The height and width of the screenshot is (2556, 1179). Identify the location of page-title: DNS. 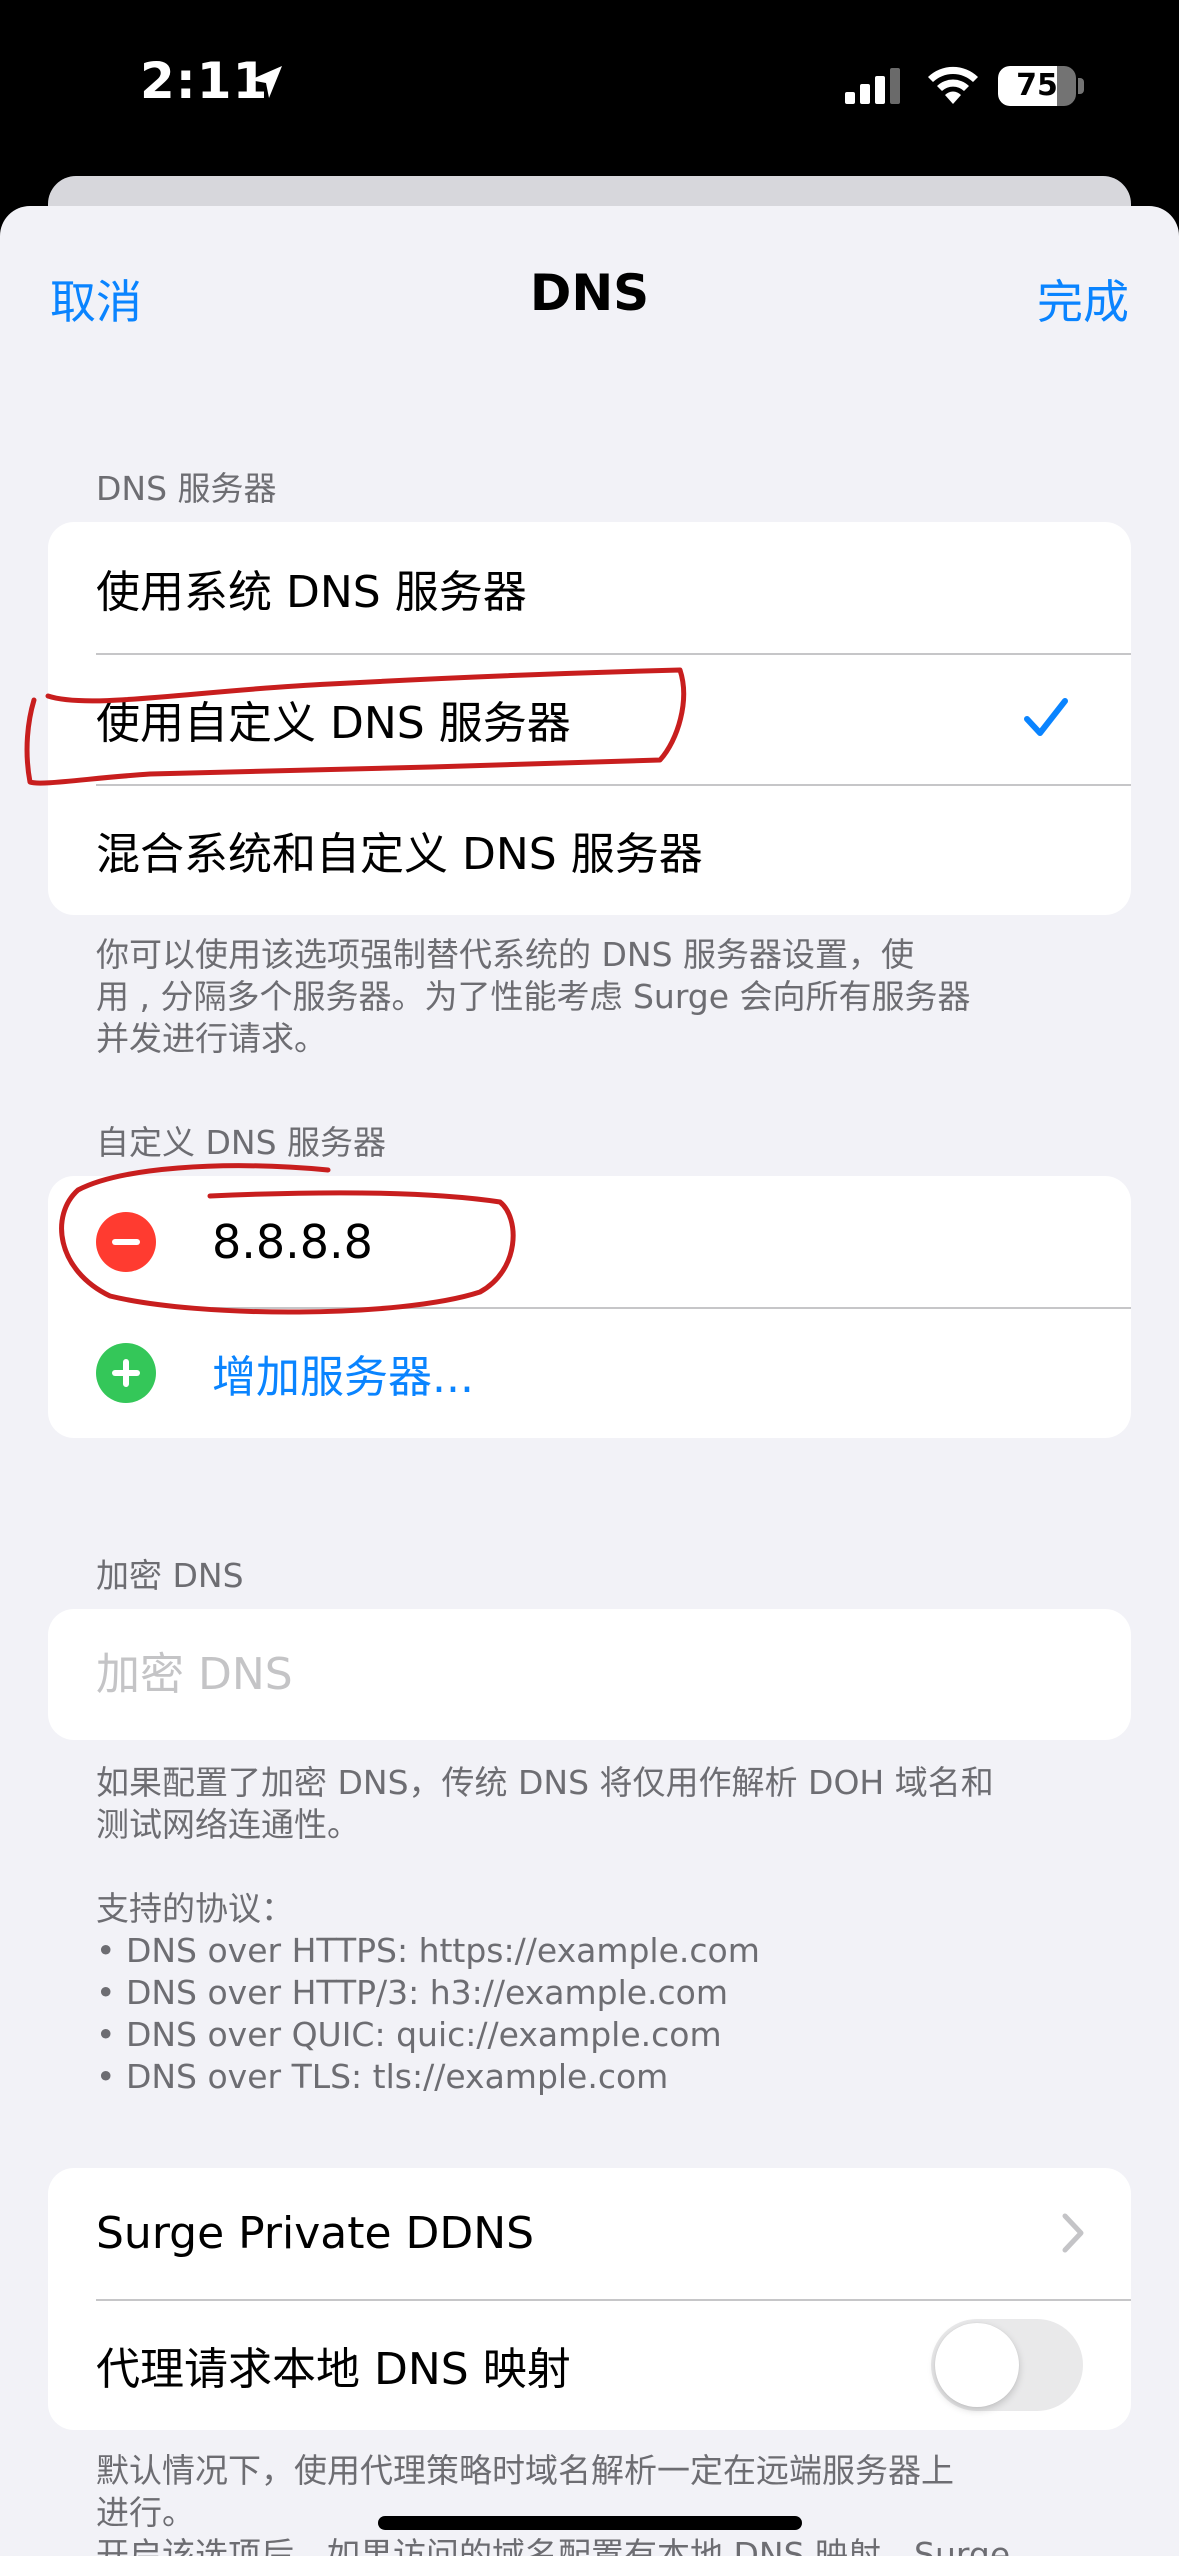
(589, 293).